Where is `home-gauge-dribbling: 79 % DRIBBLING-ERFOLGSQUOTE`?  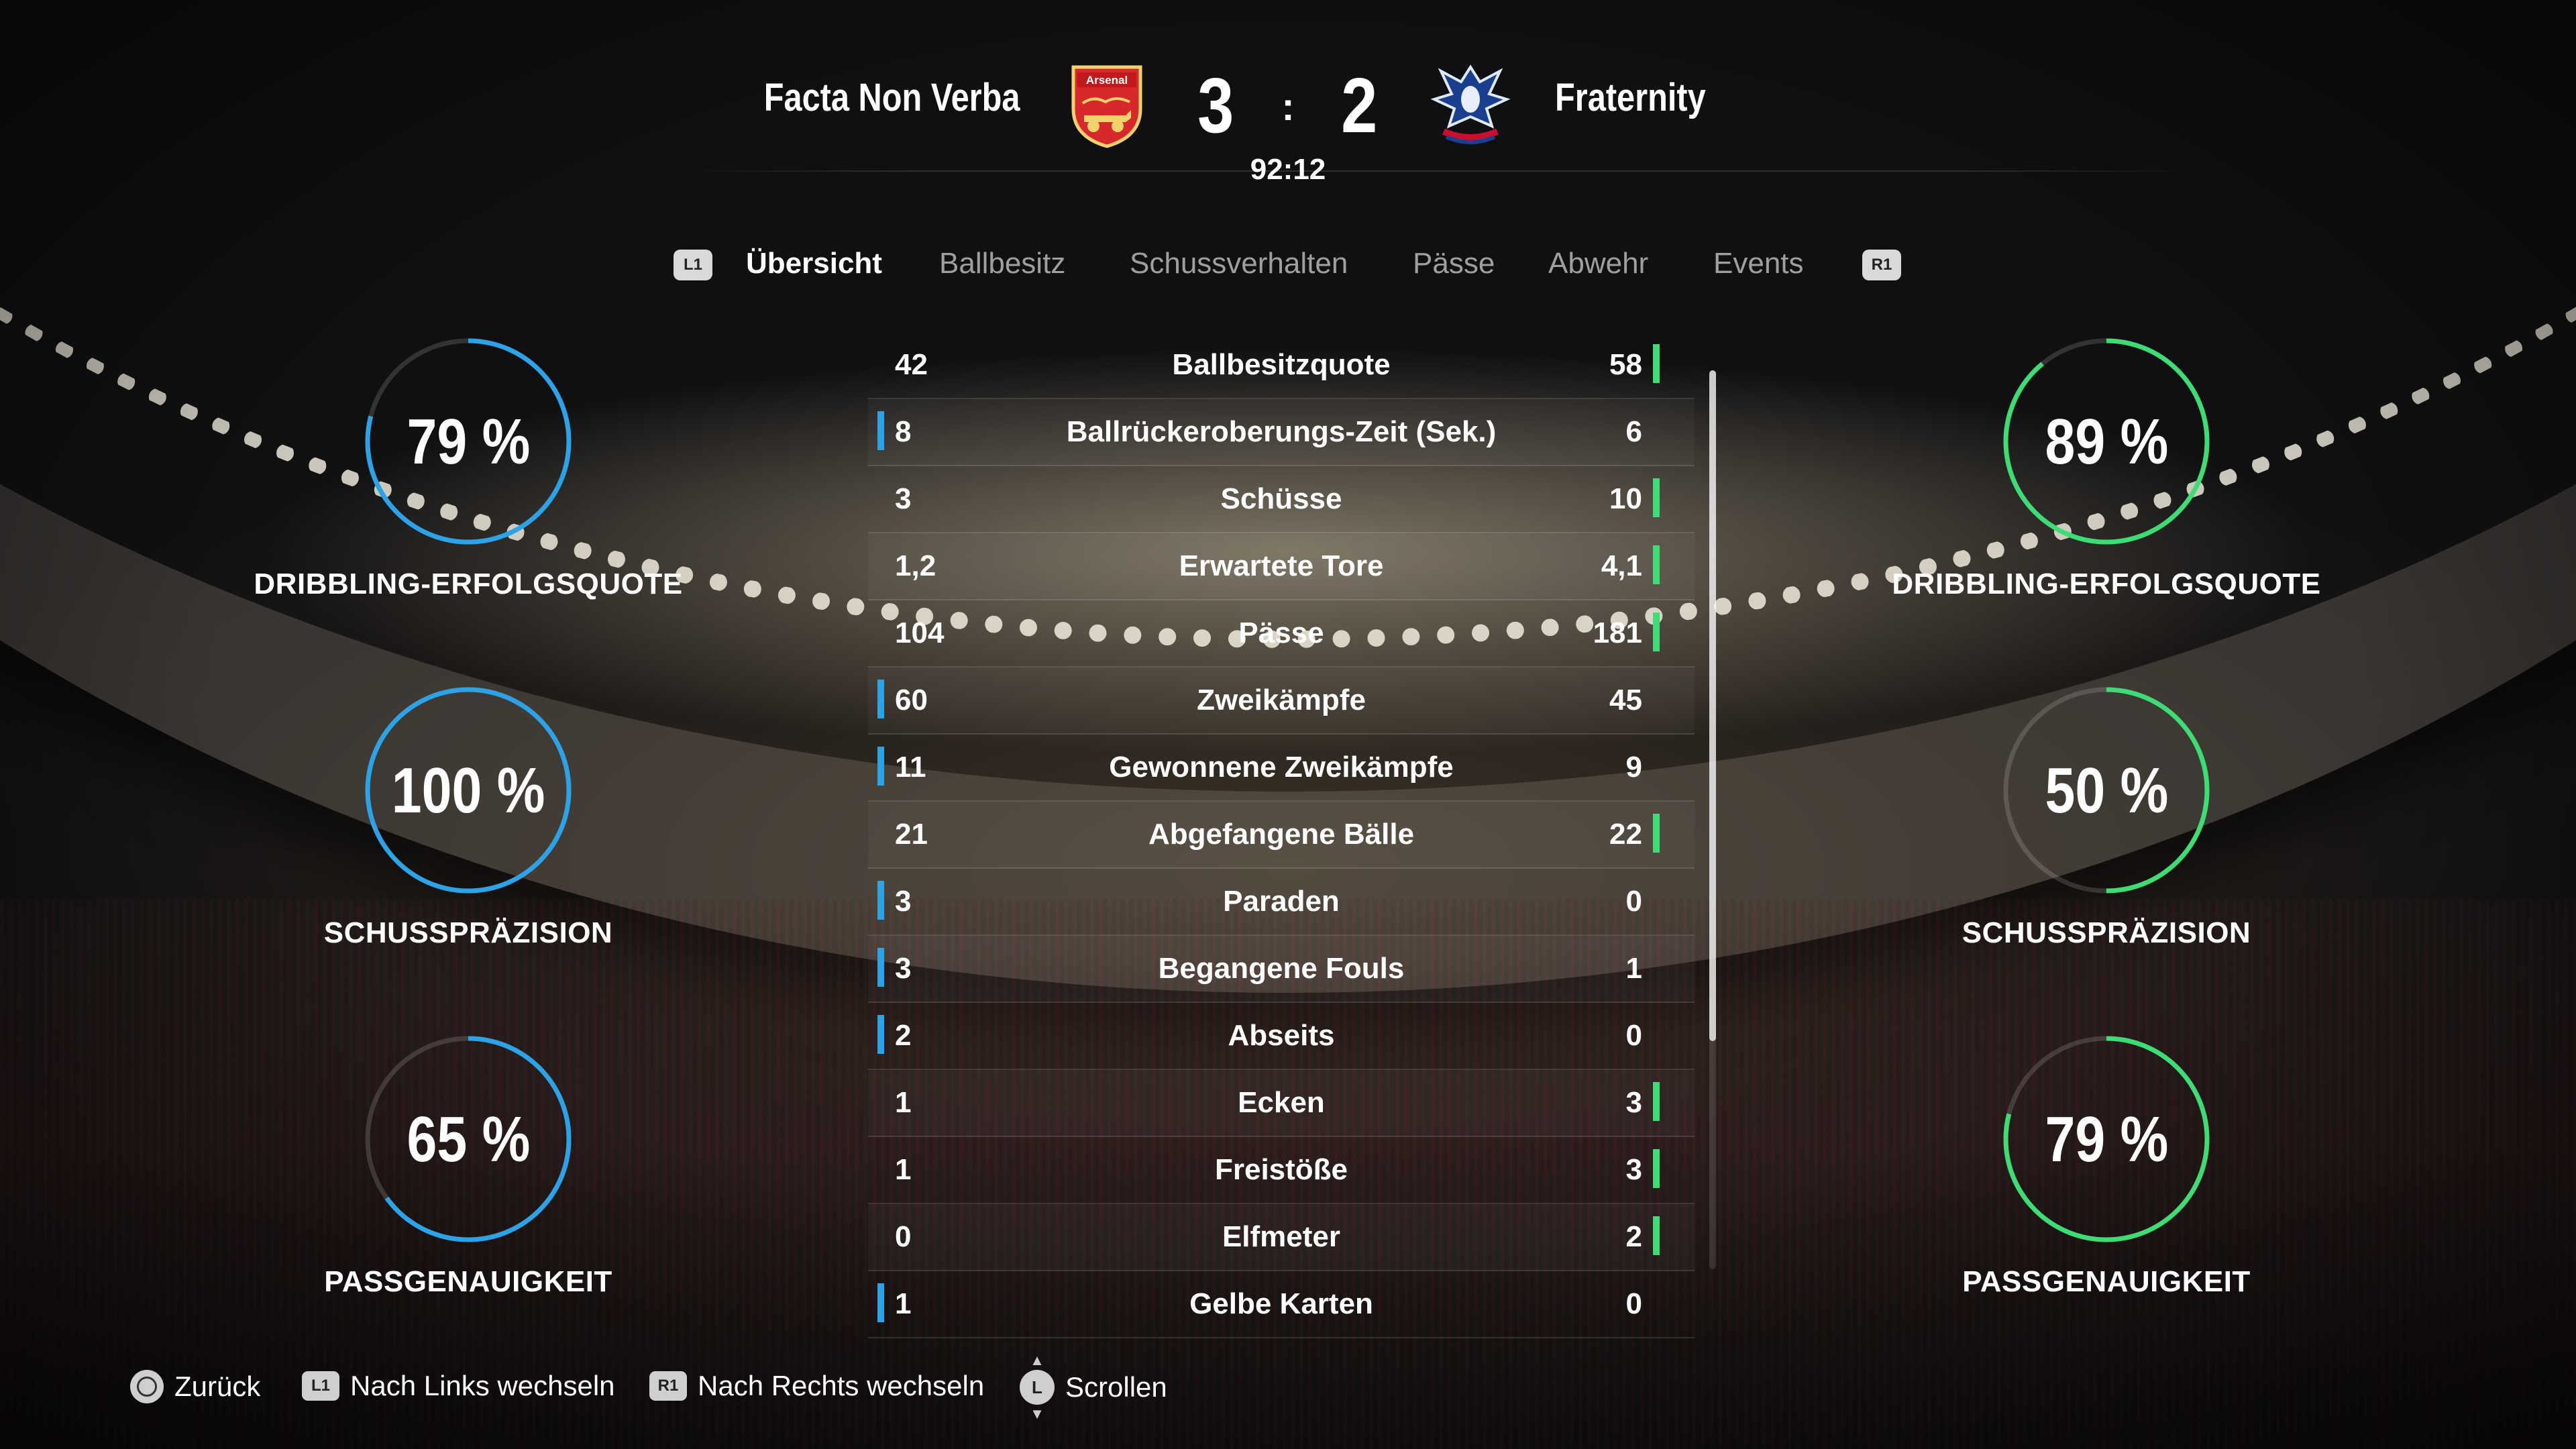 home-gauge-dribbling: 79 % DRIBBLING-ERFOLGSQUOTE is located at coordinates (468, 468).